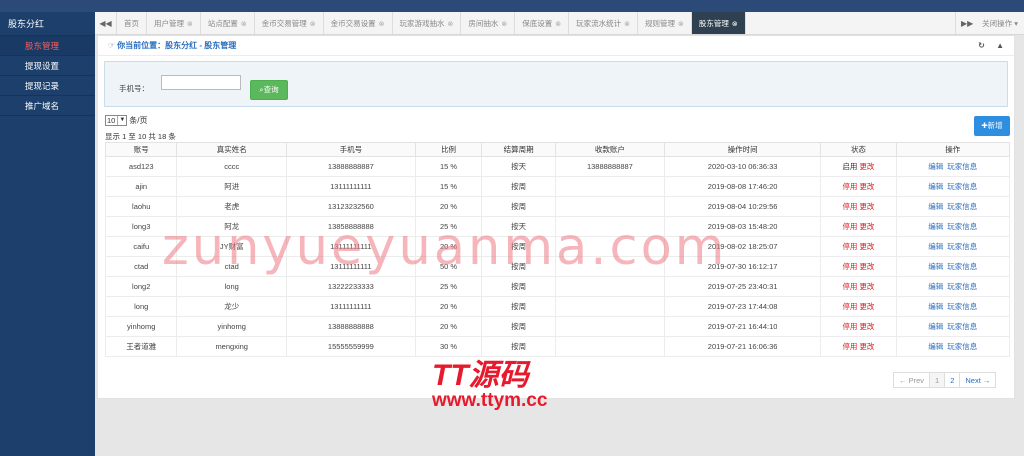 The image size is (1024, 456). I want to click on tab-item: 保底设置 ⊗, so click(542, 23).